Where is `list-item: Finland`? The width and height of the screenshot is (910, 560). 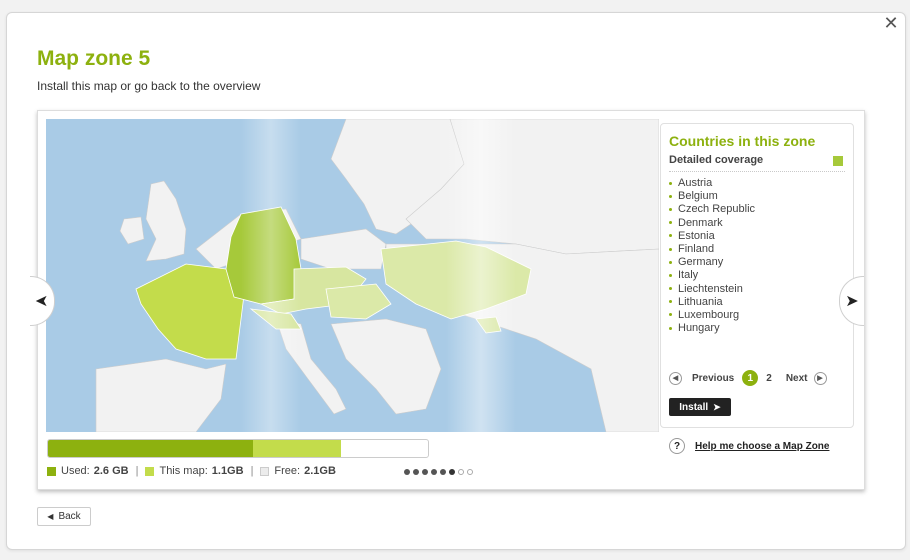
list-item: Finland is located at coordinates (712, 249).